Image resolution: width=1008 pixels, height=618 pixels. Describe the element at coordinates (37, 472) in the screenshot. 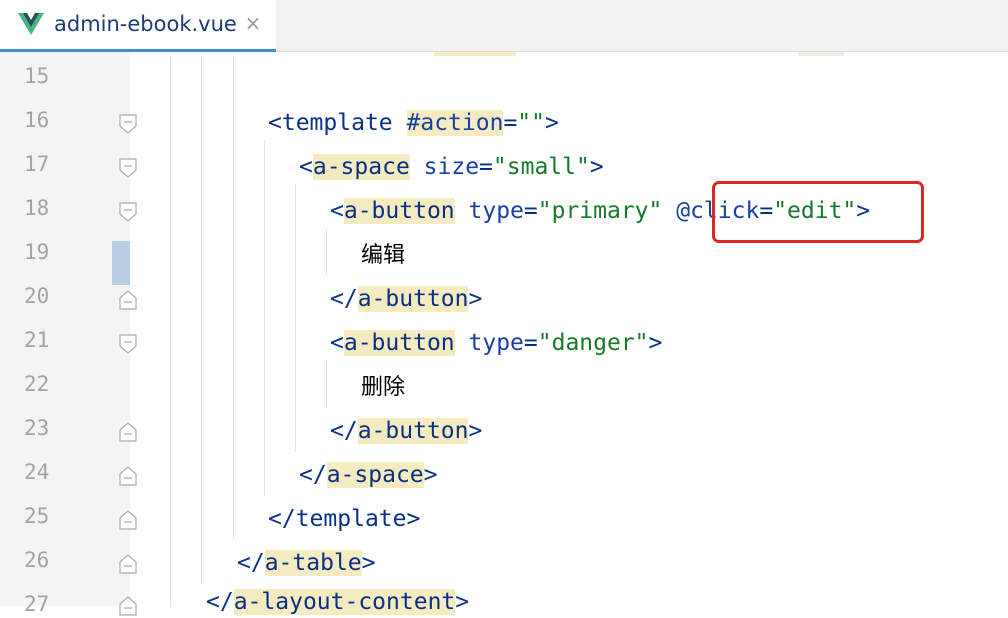

I see `line-number: 24` at that location.